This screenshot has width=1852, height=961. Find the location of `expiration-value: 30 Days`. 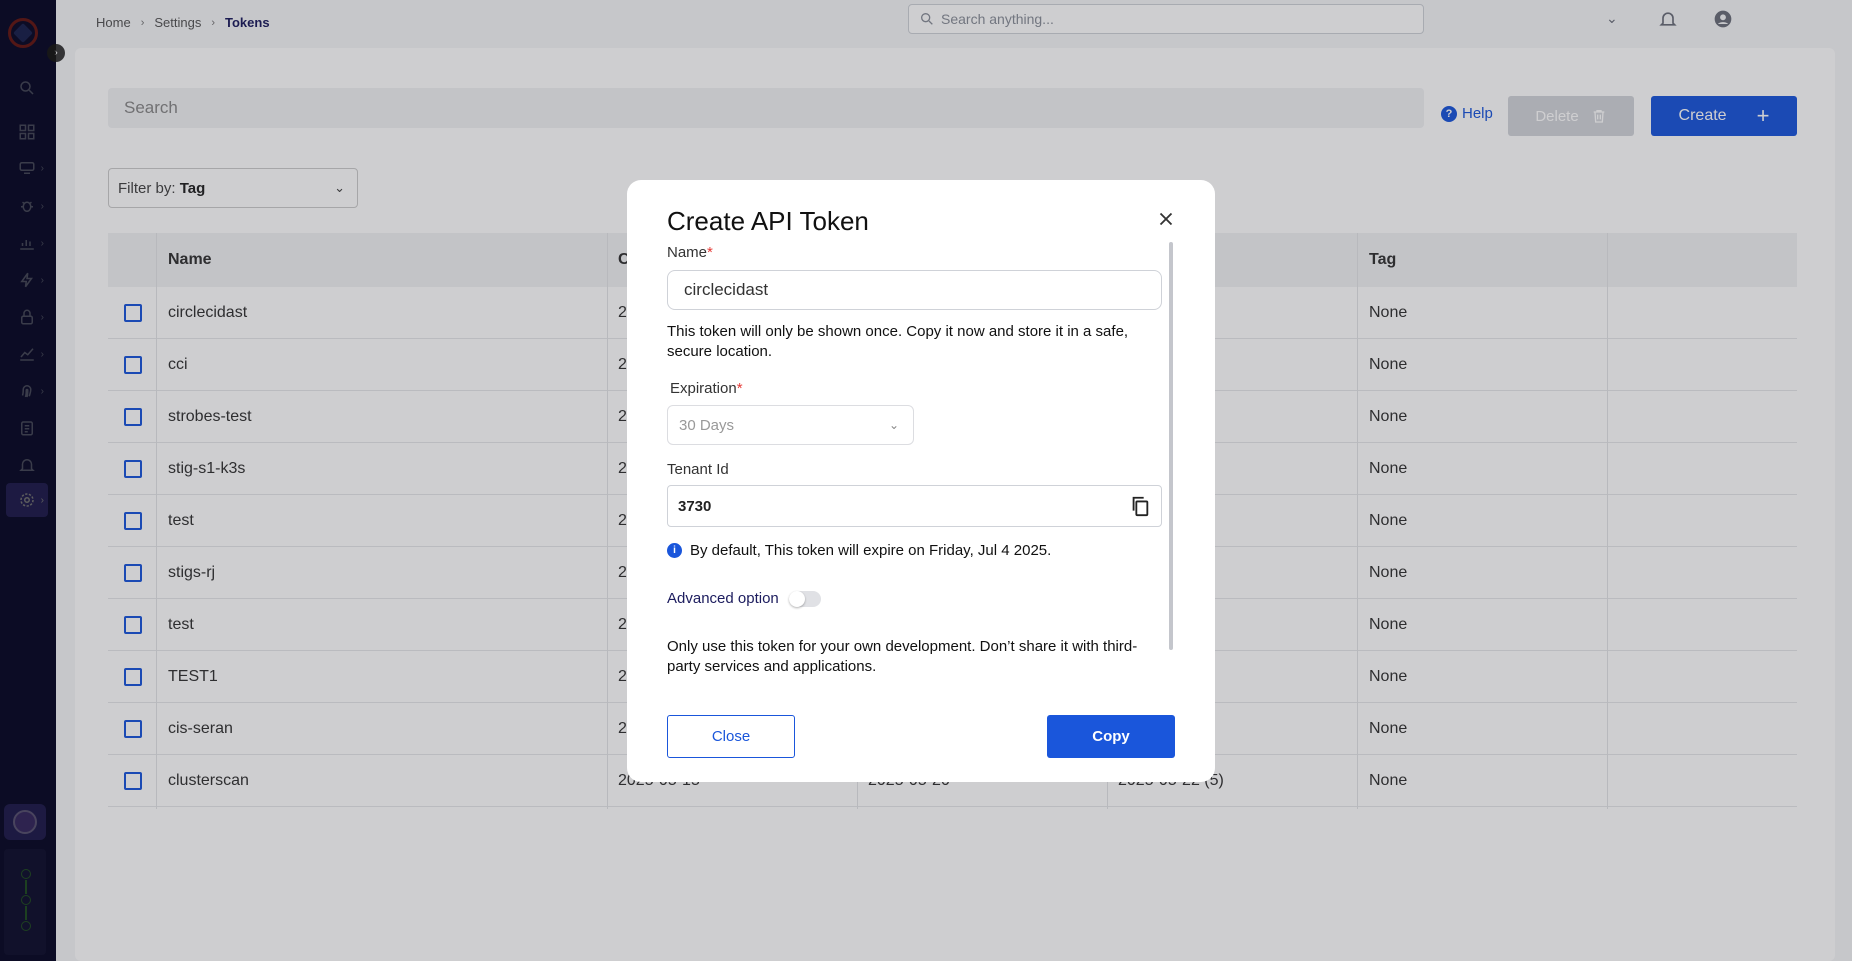

expiration-value: 30 Days is located at coordinates (707, 425).